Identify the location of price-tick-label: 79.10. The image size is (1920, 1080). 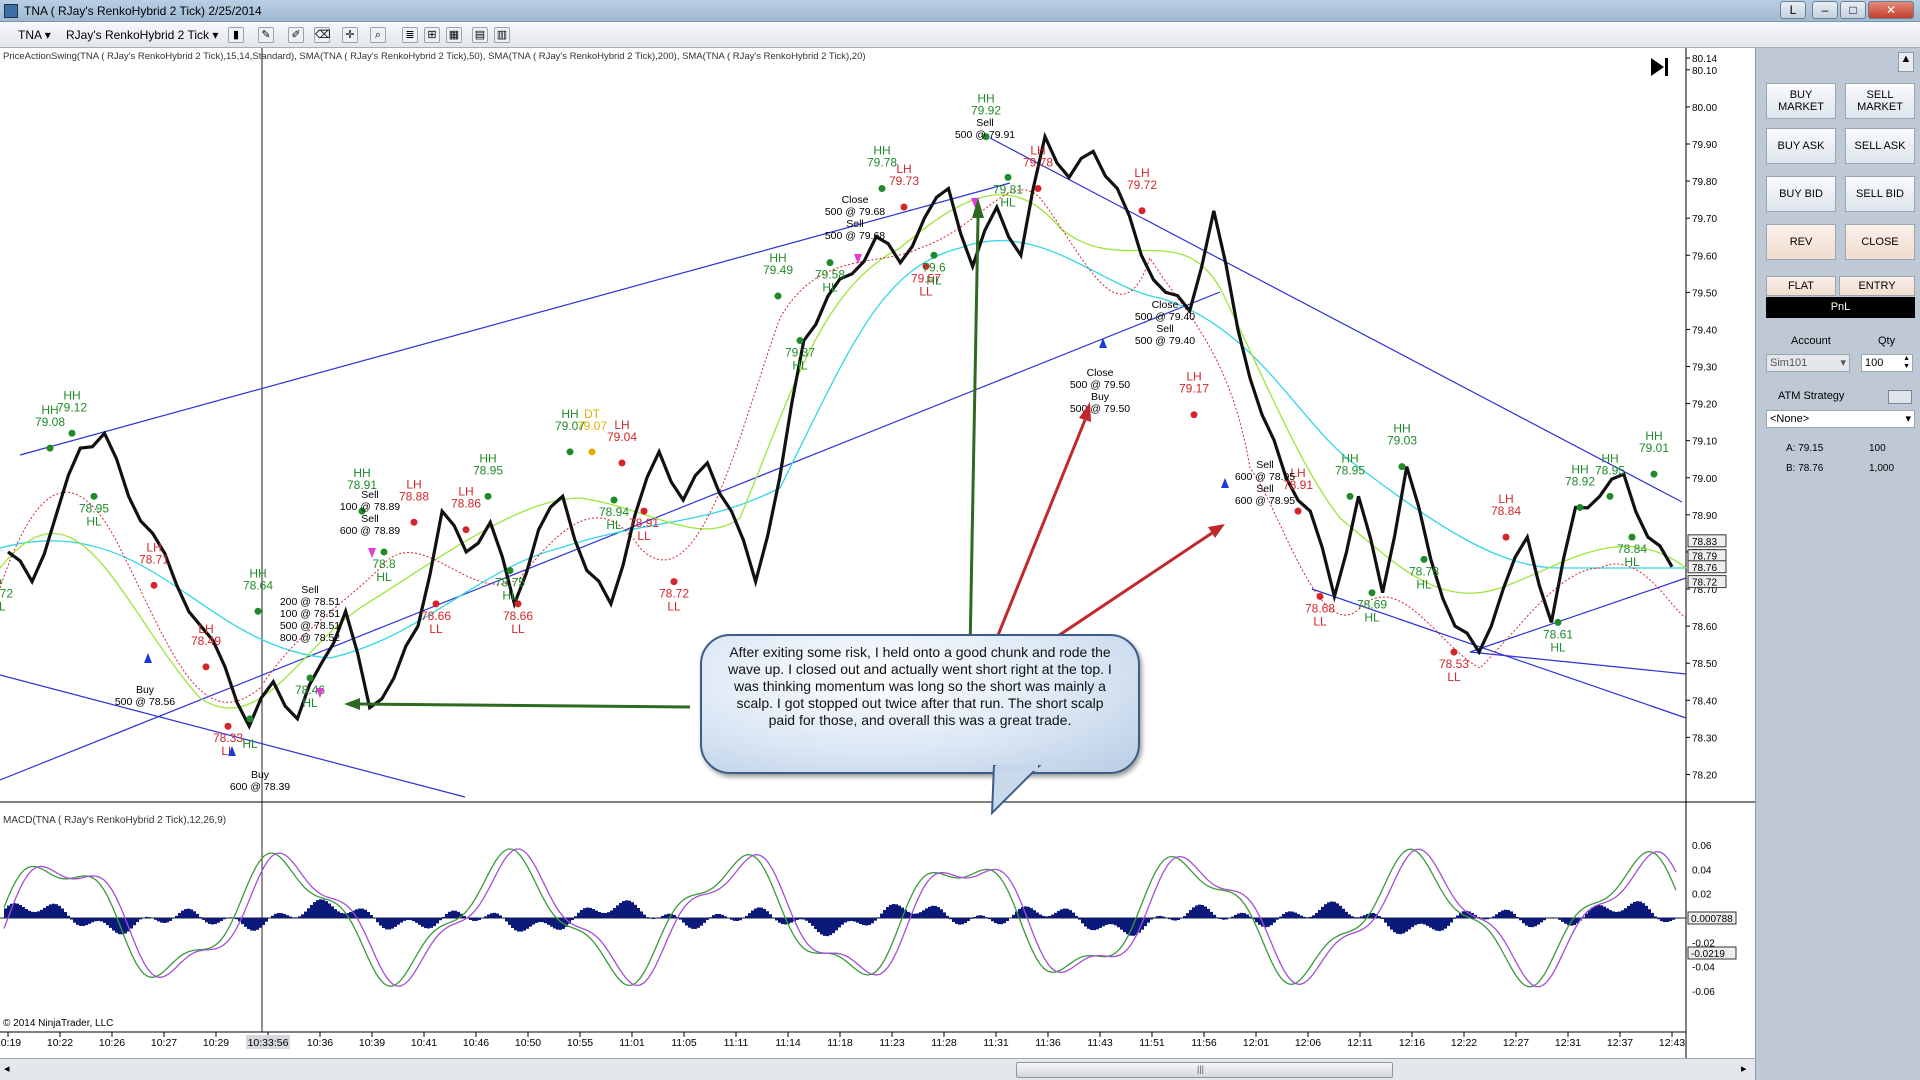
(1704, 442).